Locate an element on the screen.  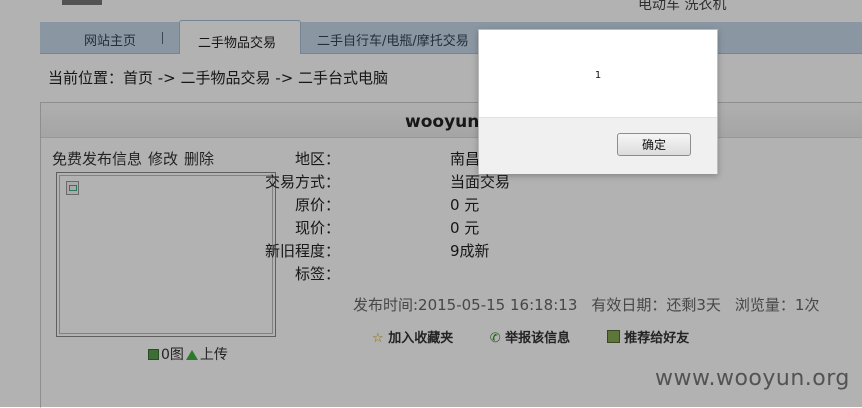
alert-footer: 确定 is located at coordinates (598, 145).